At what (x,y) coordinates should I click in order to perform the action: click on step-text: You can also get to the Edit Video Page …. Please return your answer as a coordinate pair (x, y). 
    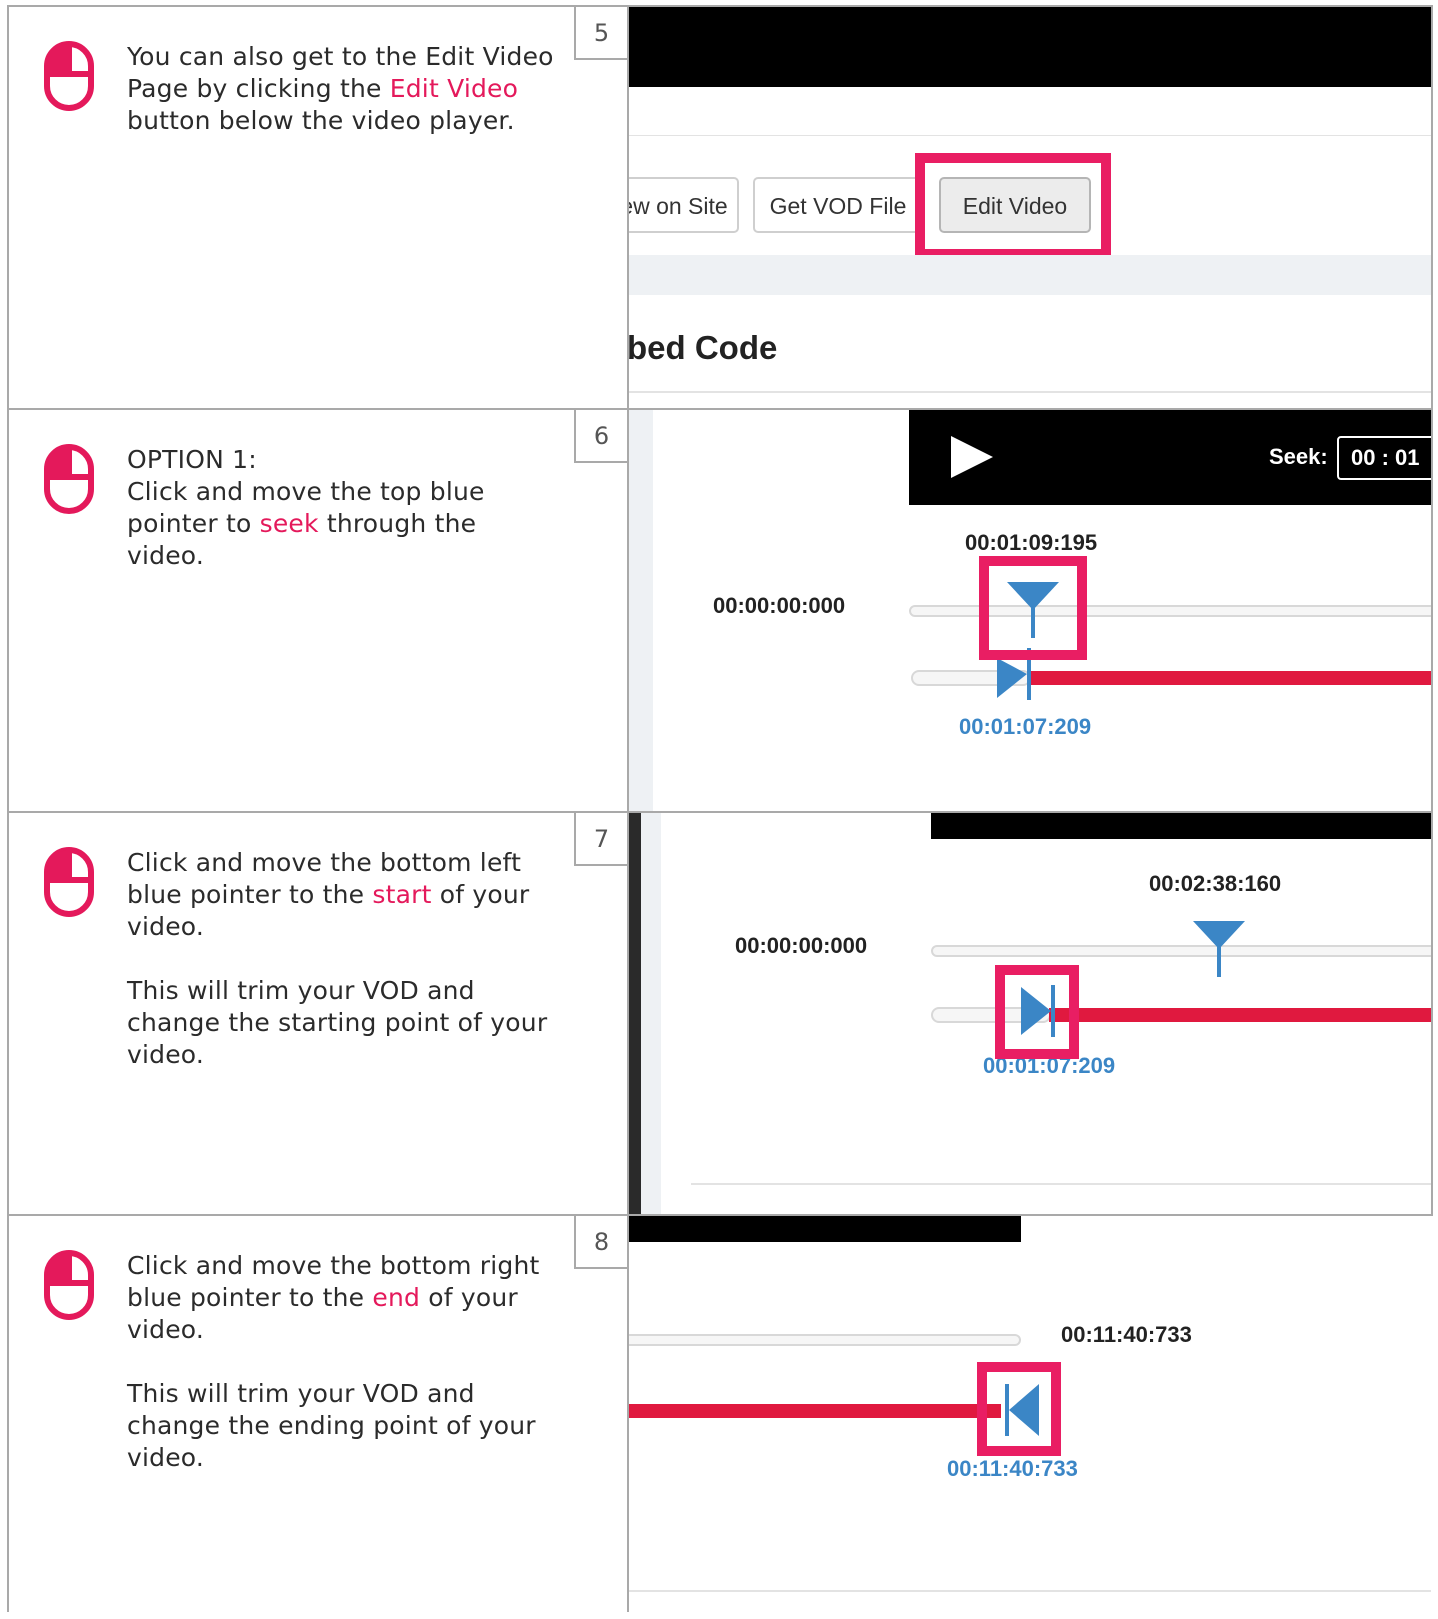
    Looking at the image, I should click on (342, 105).